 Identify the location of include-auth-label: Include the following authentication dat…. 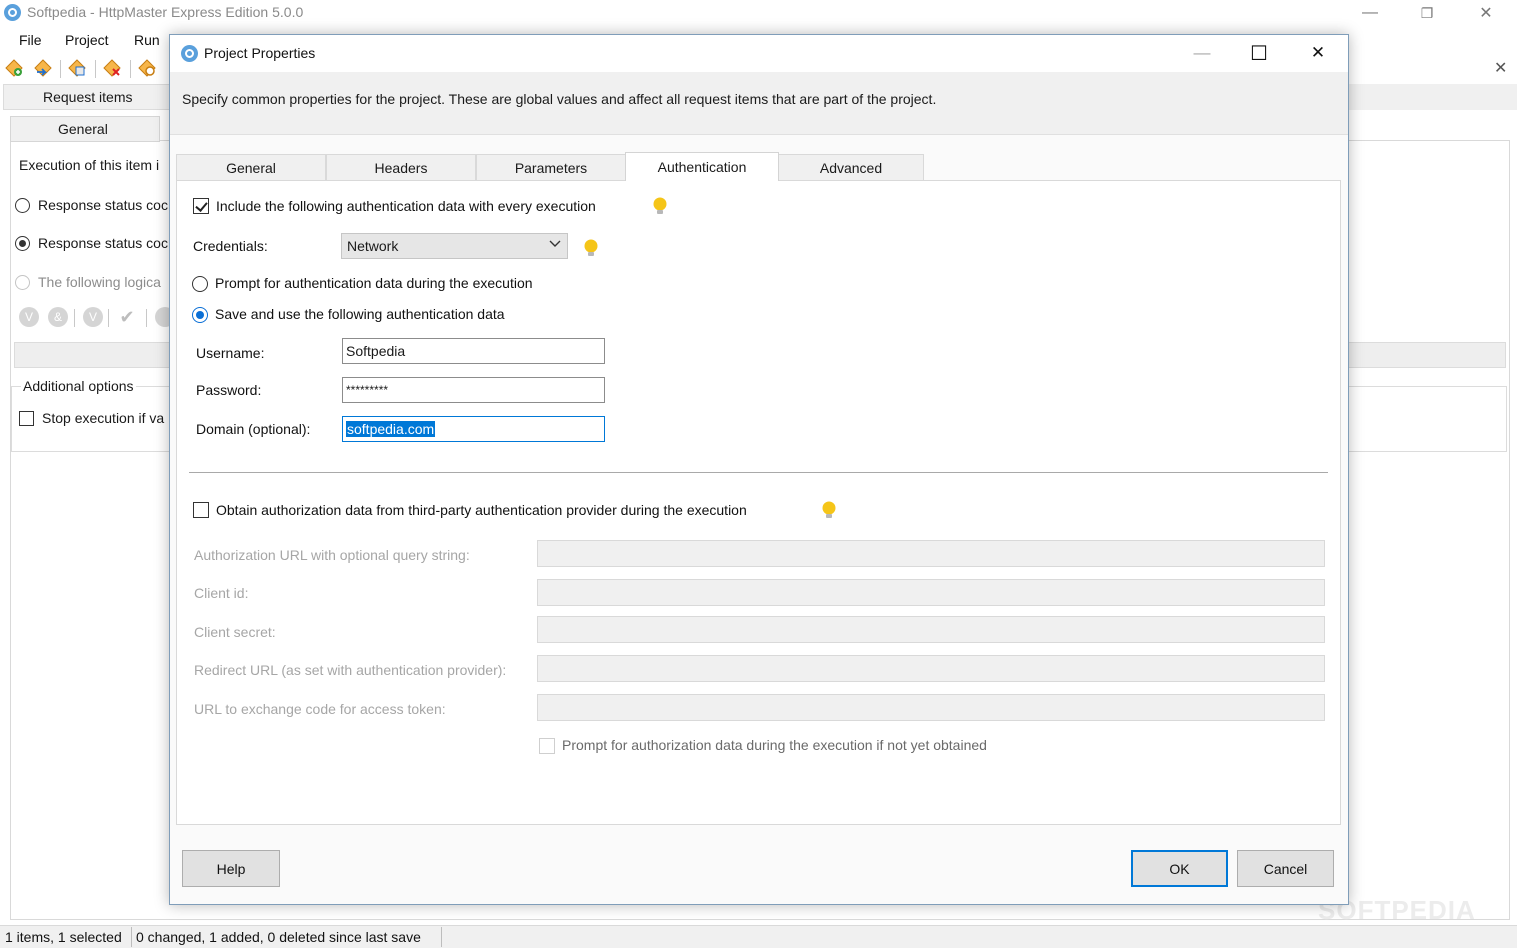
(406, 206).